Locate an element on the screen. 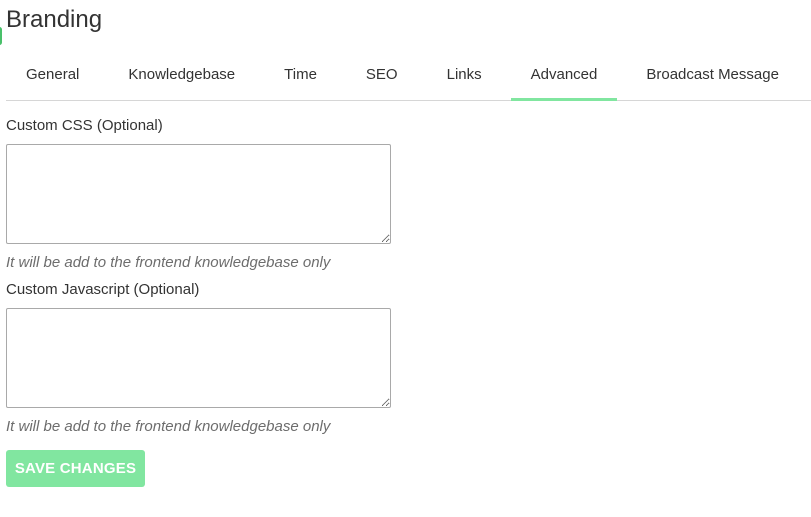 Image resolution: width=811 pixels, height=517 pixels. tab-seo: SEO is located at coordinates (382, 74).